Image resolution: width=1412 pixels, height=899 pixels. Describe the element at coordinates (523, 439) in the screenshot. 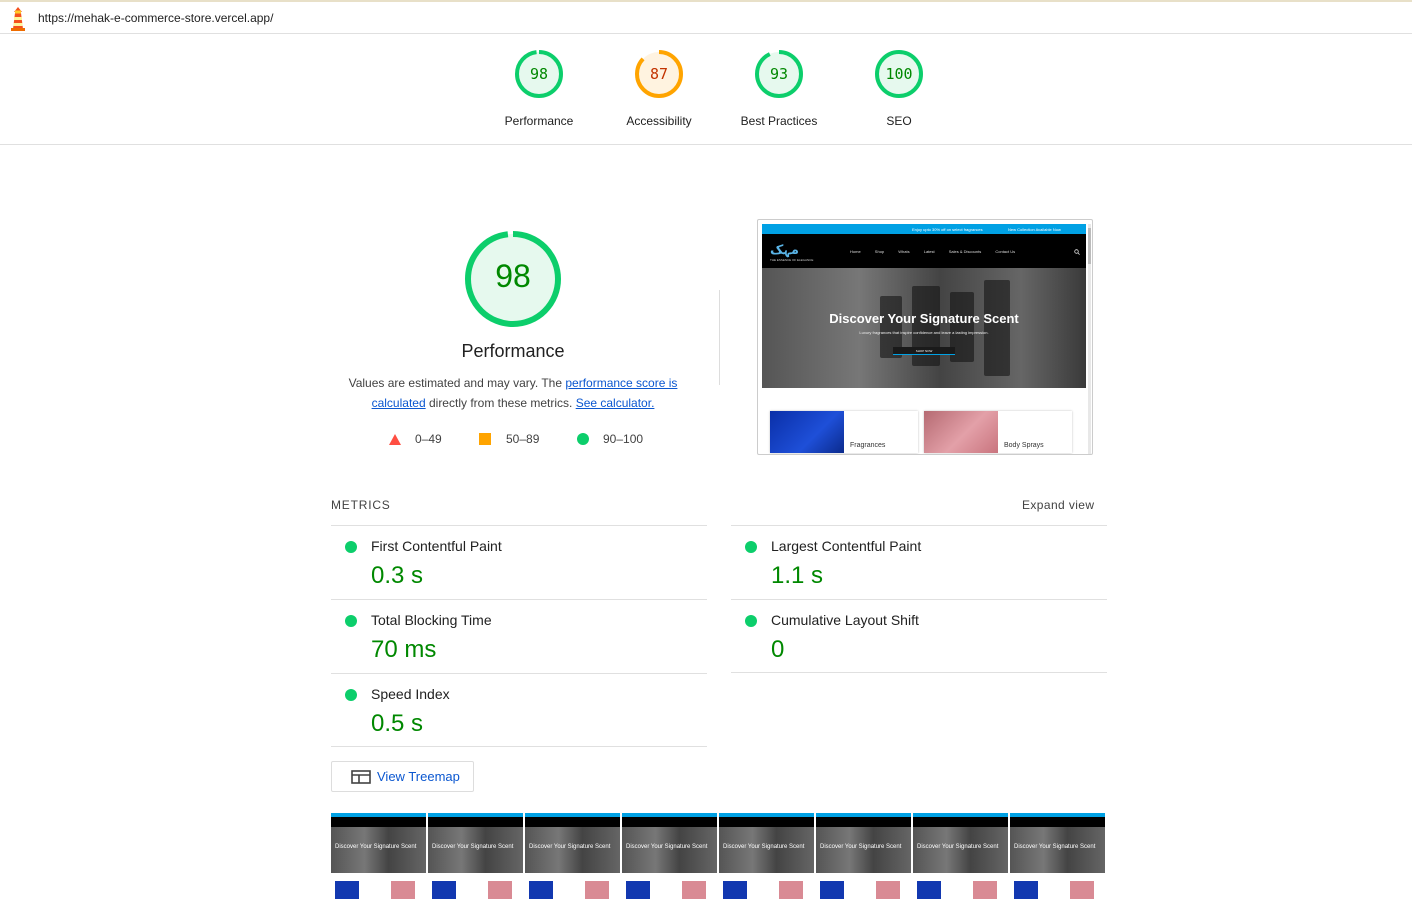

I see `legend-label: 50–89` at that location.